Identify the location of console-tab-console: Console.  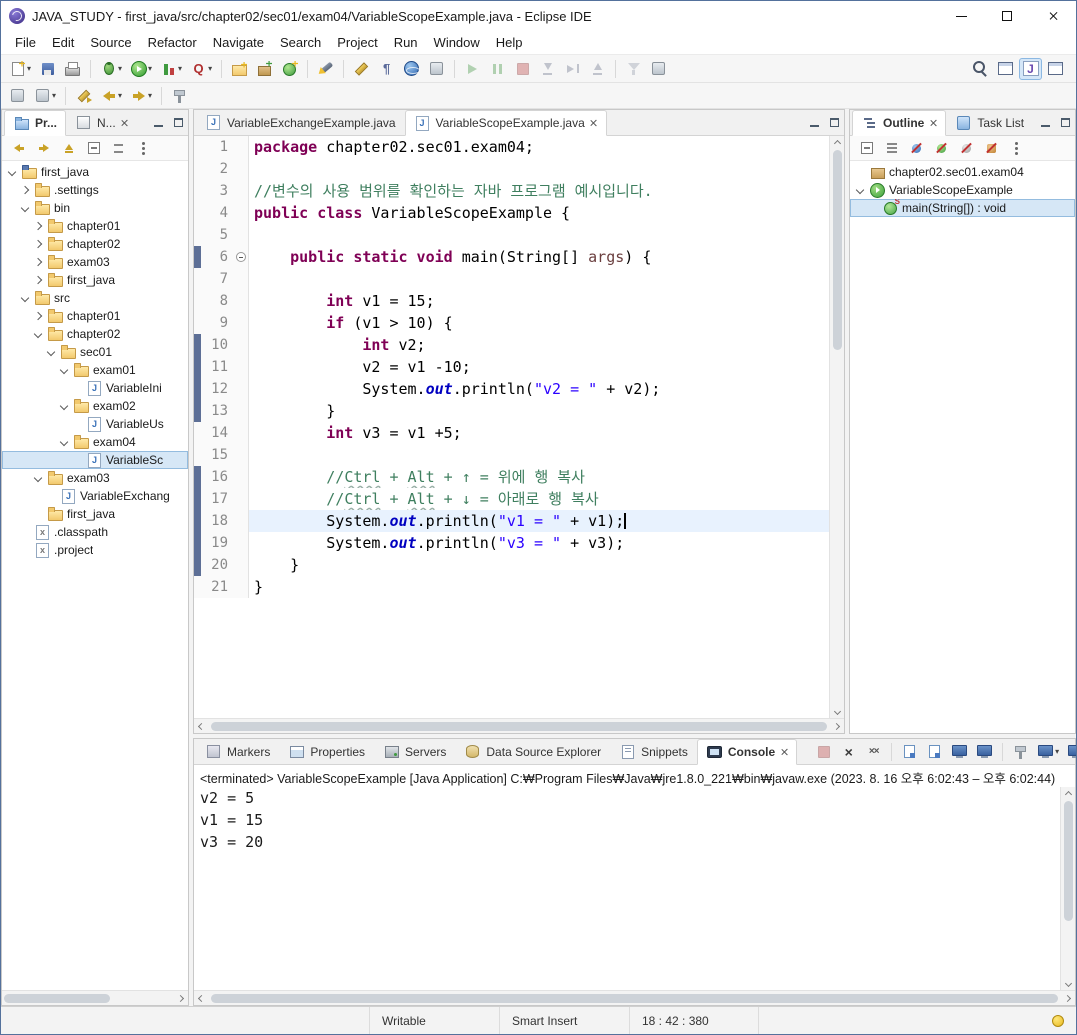
(747, 752).